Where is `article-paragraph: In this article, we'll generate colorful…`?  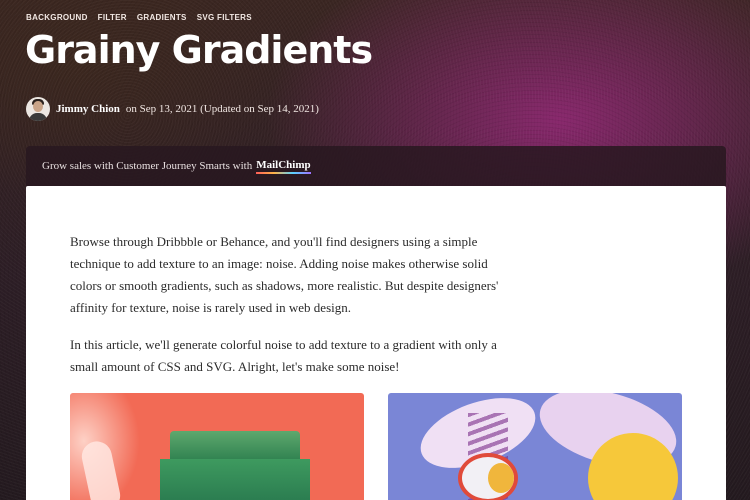 article-paragraph: In this article, we'll generate colorful… is located at coordinates (283, 355).